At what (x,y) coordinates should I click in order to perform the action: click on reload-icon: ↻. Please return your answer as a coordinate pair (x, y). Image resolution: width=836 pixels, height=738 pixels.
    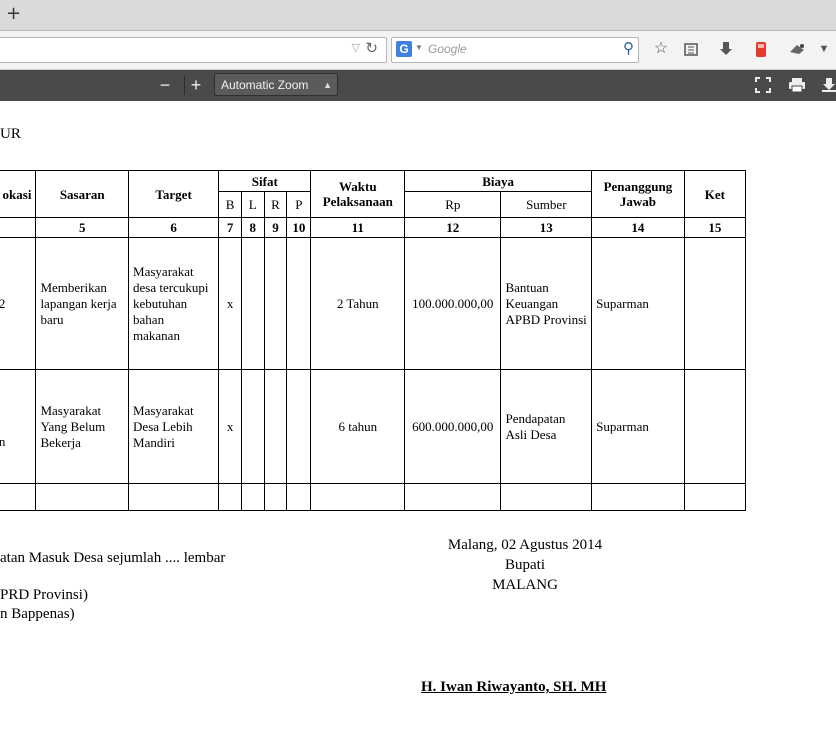
    Looking at the image, I should click on (371, 48).